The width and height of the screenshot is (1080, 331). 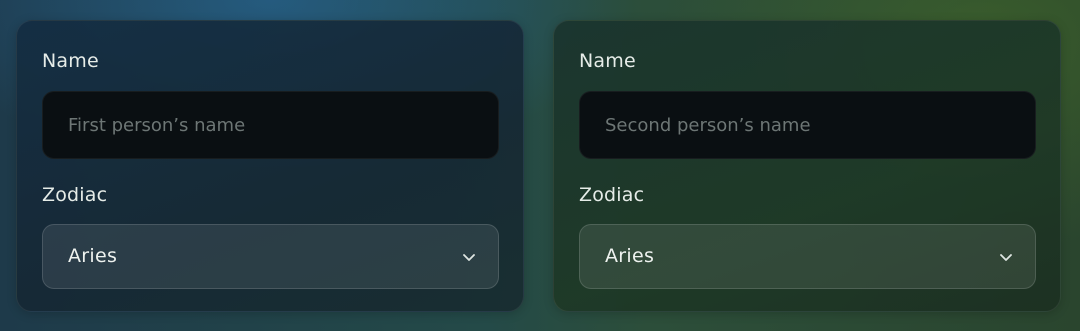 I want to click on second-person-name-input, so click(x=807, y=125).